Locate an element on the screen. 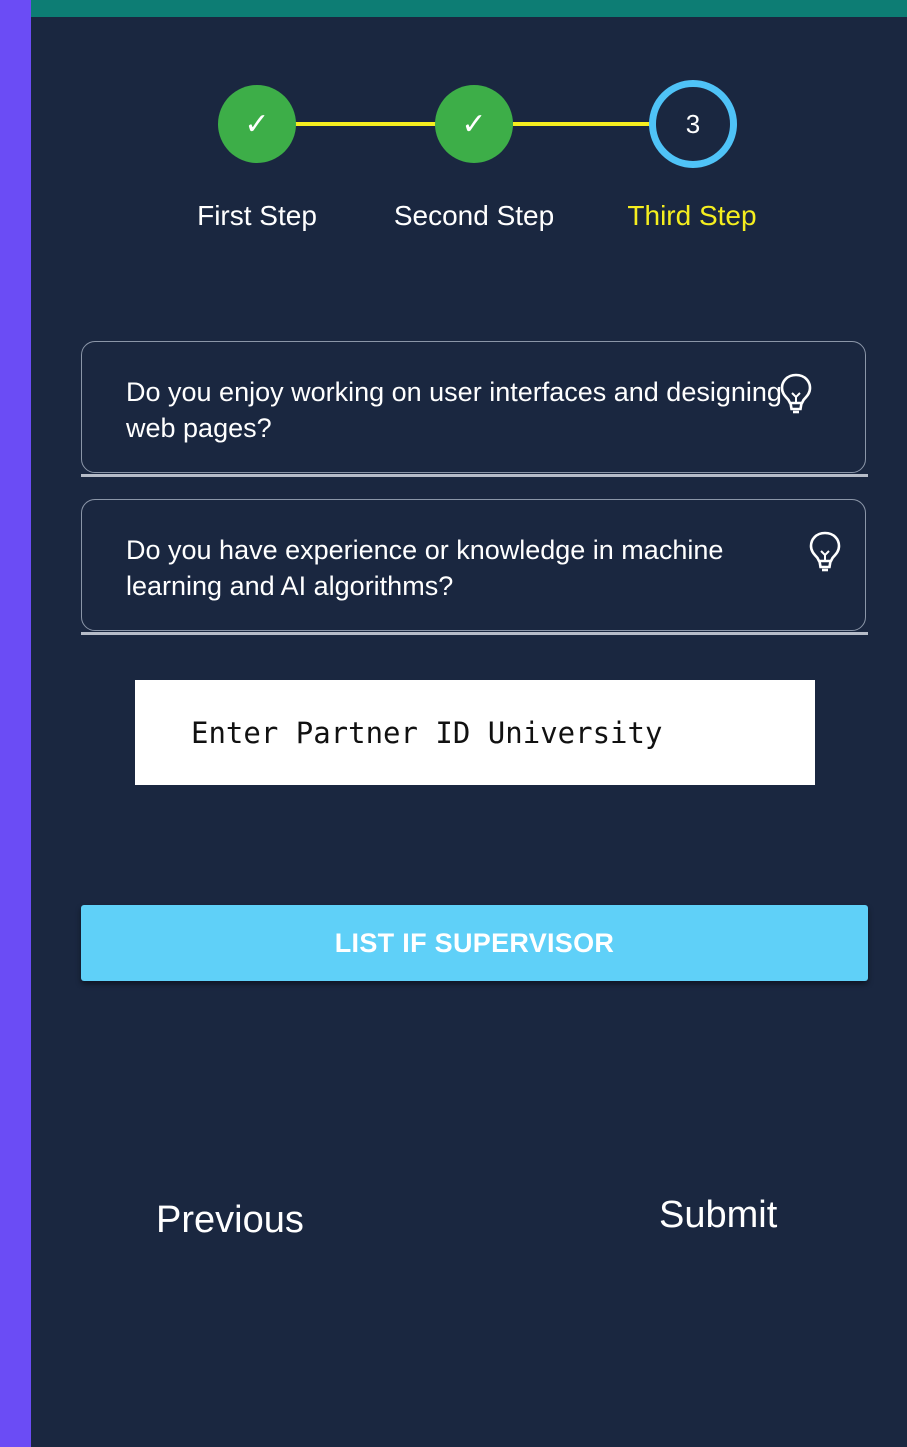 The image size is (907, 1447). submit-button: Submit is located at coordinates (718, 1215).